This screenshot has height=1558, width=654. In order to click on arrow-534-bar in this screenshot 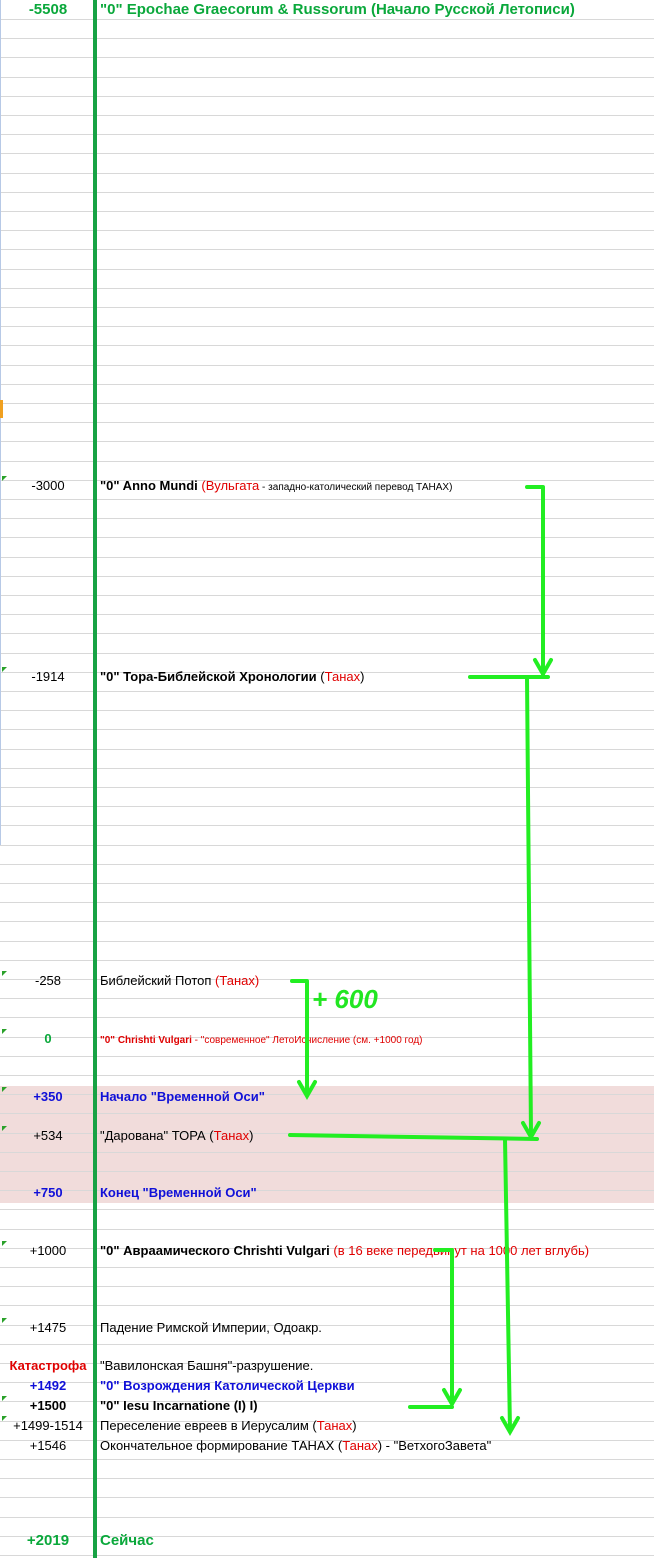, I will do `click(413, 1137)`.